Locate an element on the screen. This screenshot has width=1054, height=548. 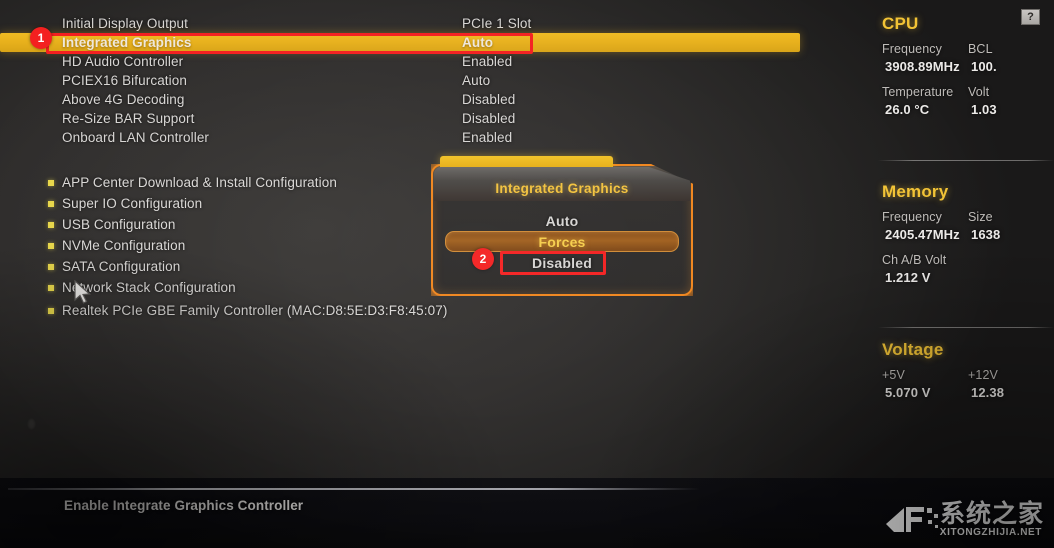
watermark: 系统之家 XITONGZHIJIA.NET is located at coordinates (964, 518).